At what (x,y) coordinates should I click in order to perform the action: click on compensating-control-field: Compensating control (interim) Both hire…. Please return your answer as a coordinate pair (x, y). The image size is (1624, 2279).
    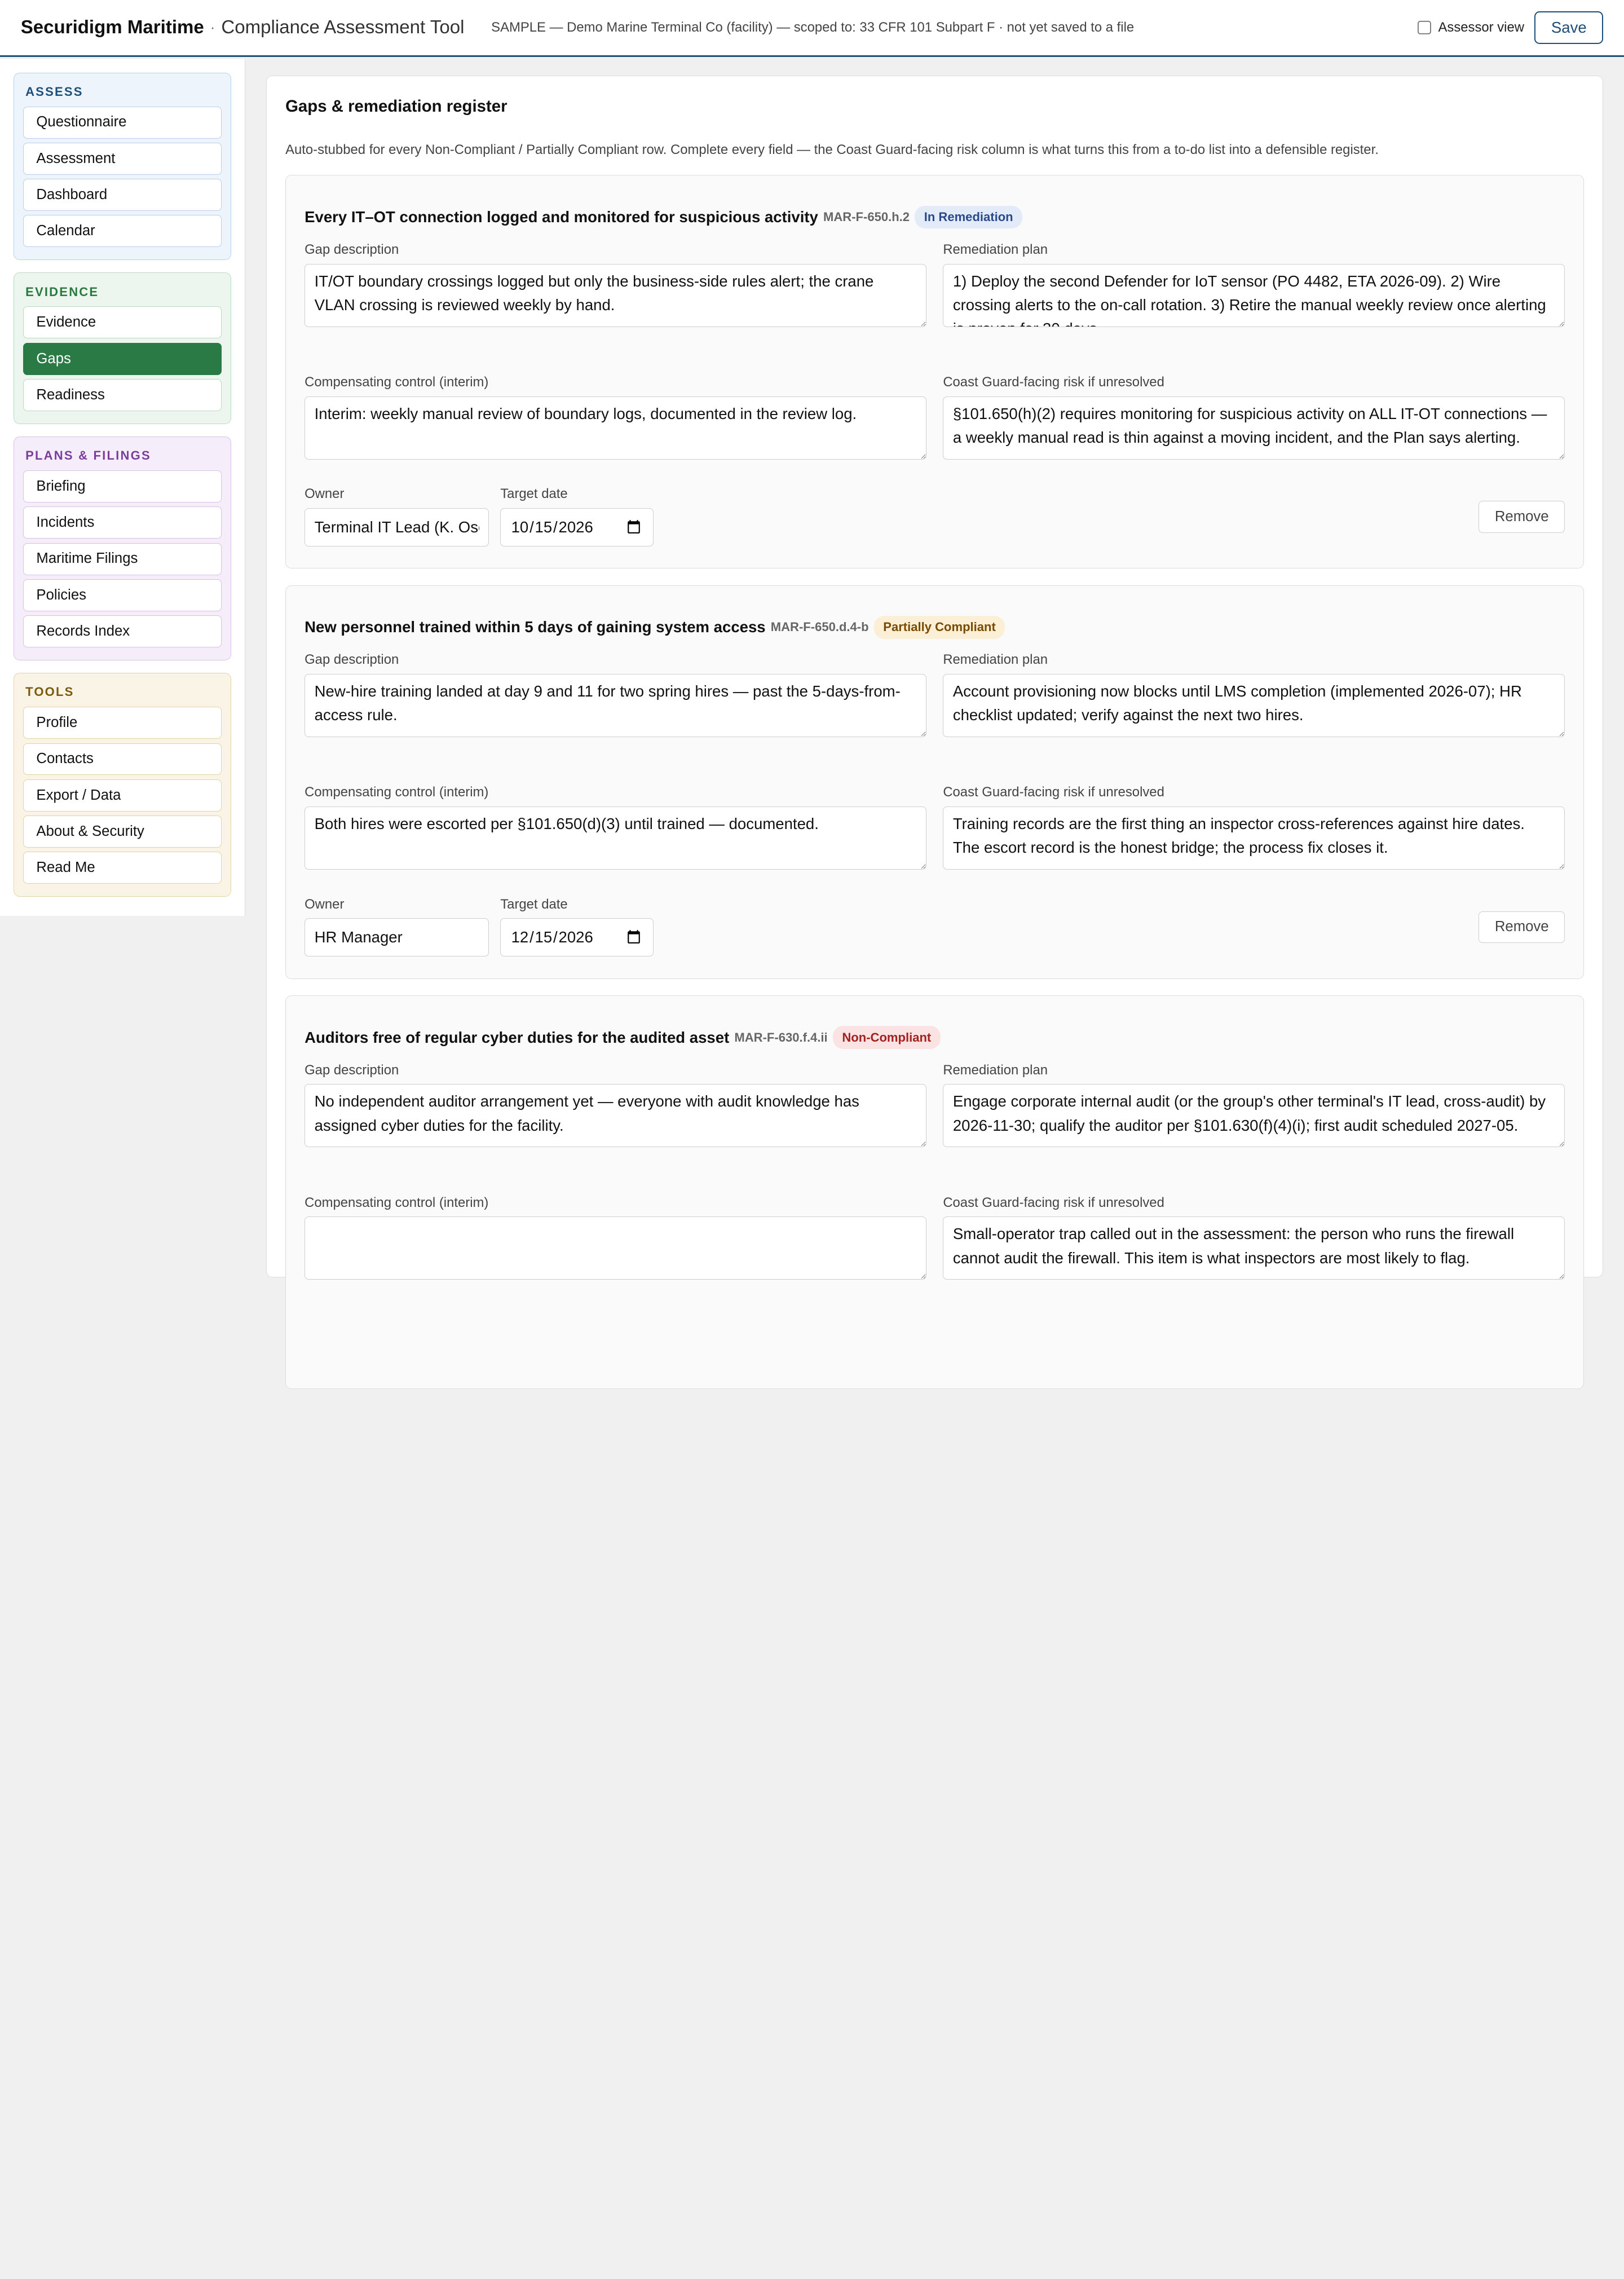
    Looking at the image, I should click on (615, 821).